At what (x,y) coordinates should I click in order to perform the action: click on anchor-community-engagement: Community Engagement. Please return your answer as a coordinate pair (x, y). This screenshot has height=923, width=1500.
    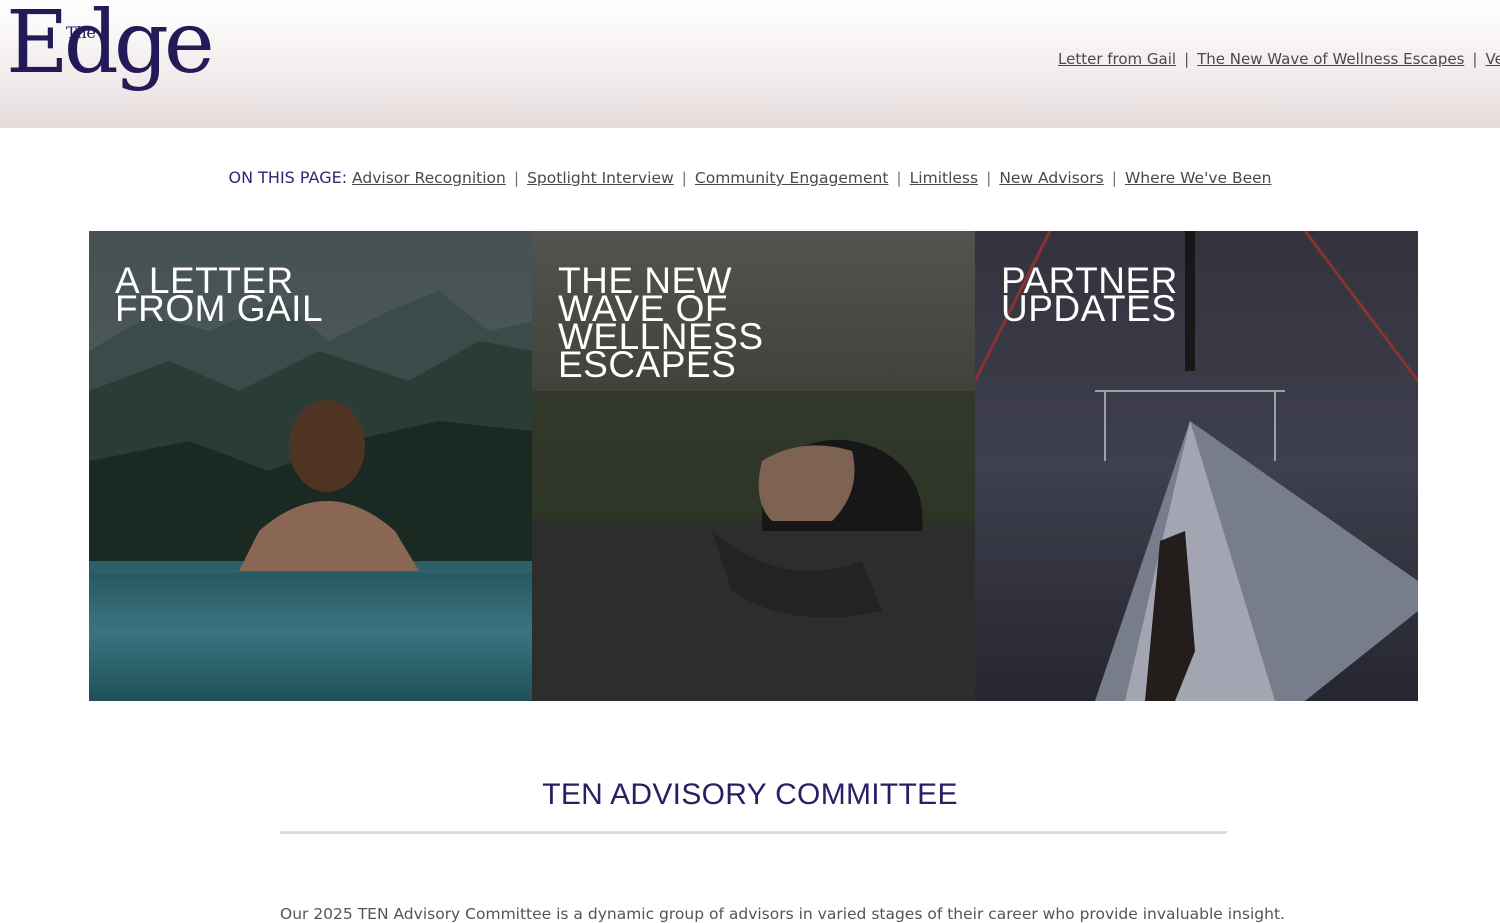
    Looking at the image, I should click on (792, 178).